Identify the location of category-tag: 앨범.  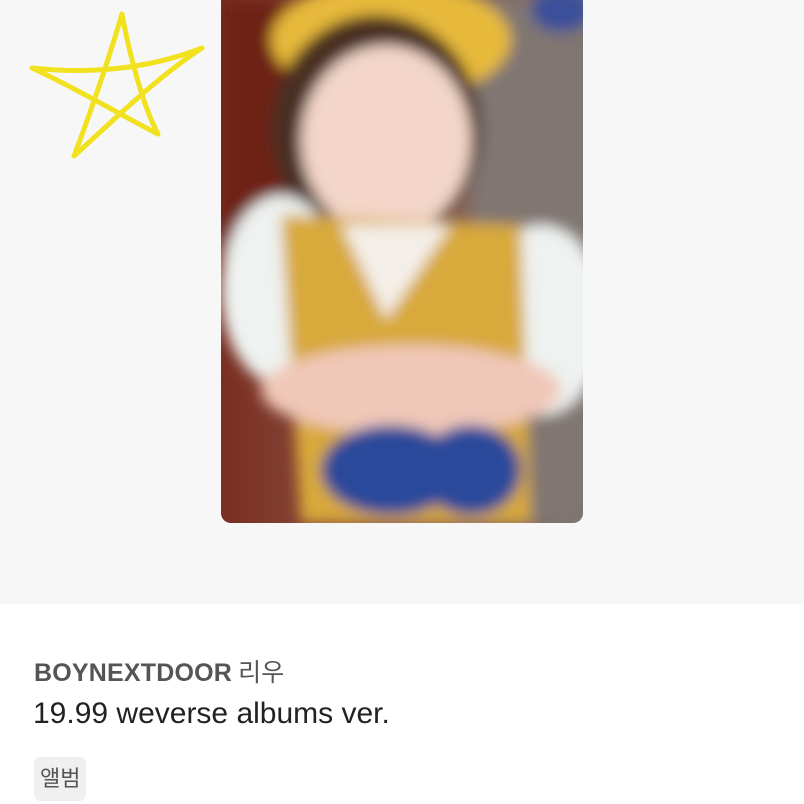
(60, 779).